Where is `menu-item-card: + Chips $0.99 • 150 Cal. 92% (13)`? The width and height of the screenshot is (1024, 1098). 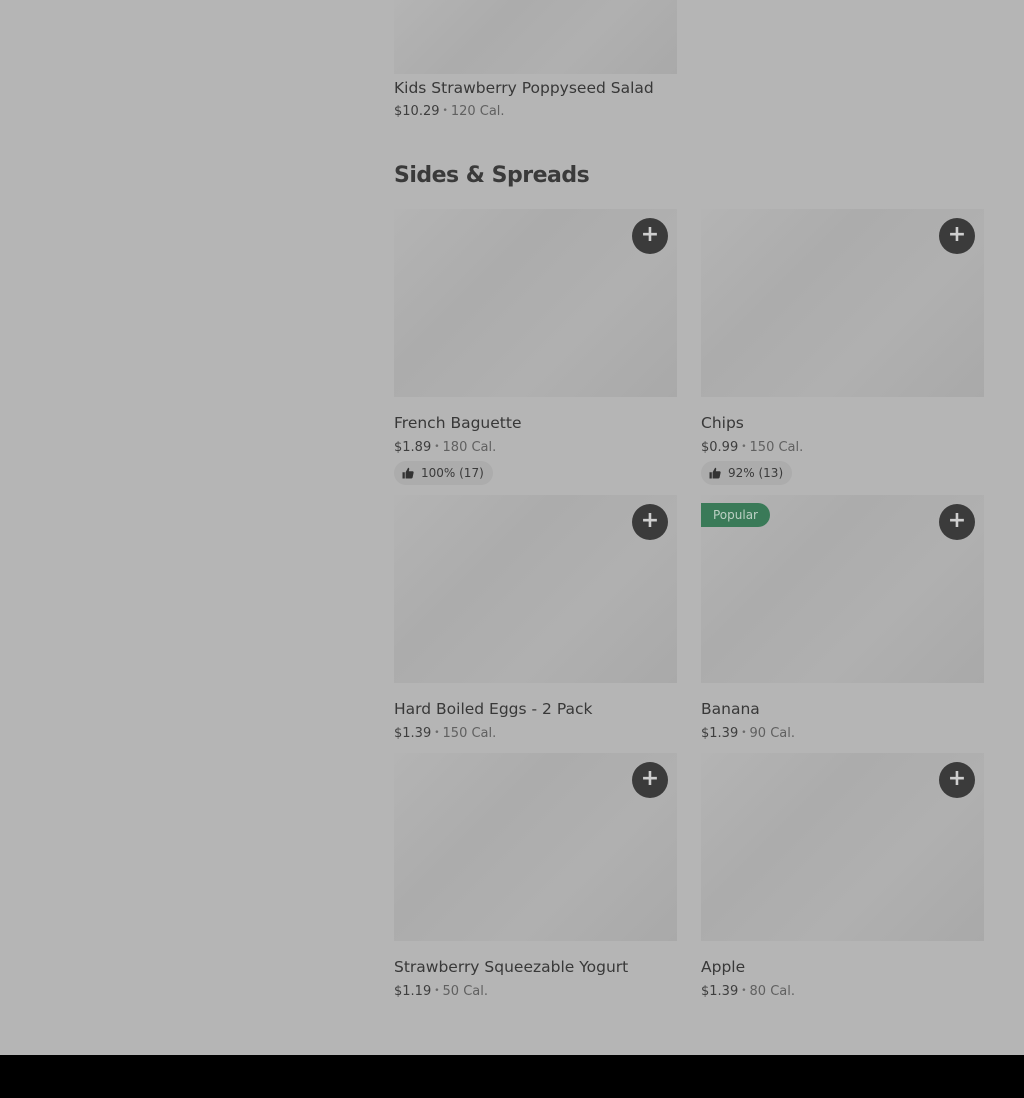
menu-item-card: + Chips $0.99 • 150 Cal. 92% (13) is located at coordinates (842, 347).